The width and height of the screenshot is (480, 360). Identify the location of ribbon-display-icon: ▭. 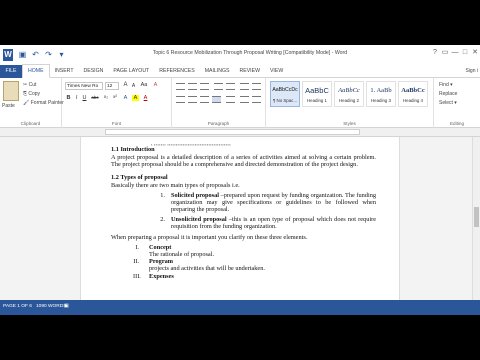
(445, 53).